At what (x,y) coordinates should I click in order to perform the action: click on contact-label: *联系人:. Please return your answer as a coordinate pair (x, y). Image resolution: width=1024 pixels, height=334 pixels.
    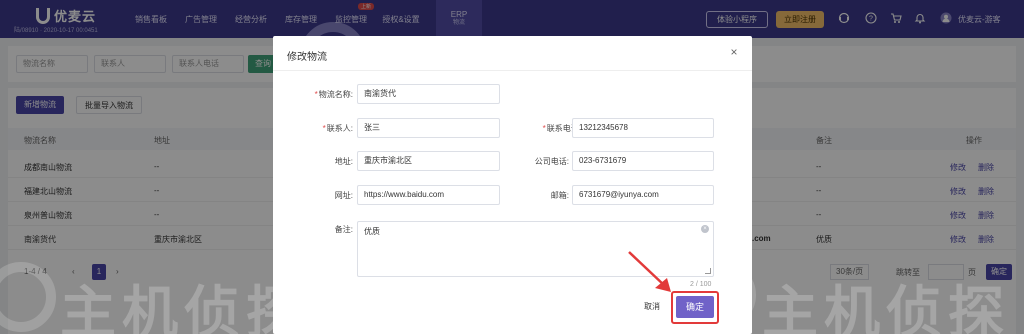
    Looking at the image, I should click on (337, 128).